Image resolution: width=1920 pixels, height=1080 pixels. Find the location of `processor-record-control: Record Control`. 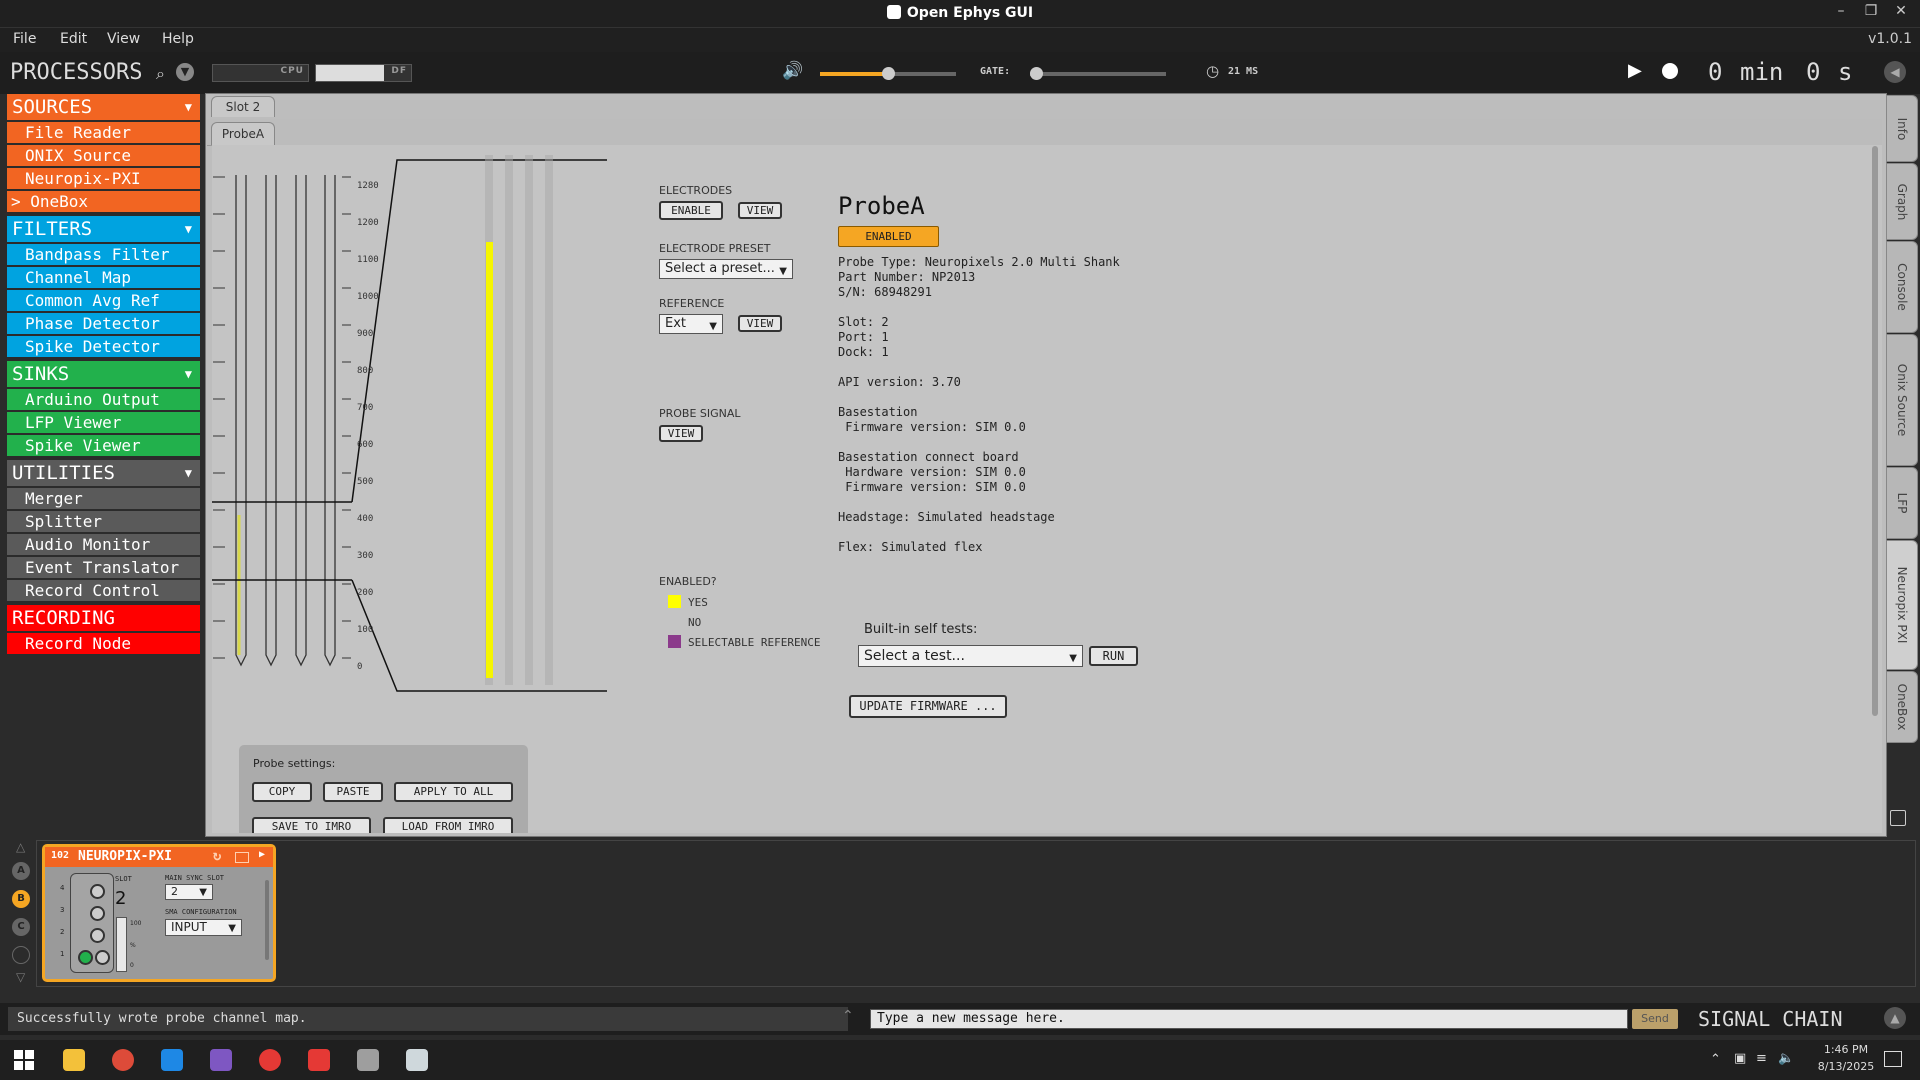

processor-record-control: Record Control is located at coordinates (103, 590).